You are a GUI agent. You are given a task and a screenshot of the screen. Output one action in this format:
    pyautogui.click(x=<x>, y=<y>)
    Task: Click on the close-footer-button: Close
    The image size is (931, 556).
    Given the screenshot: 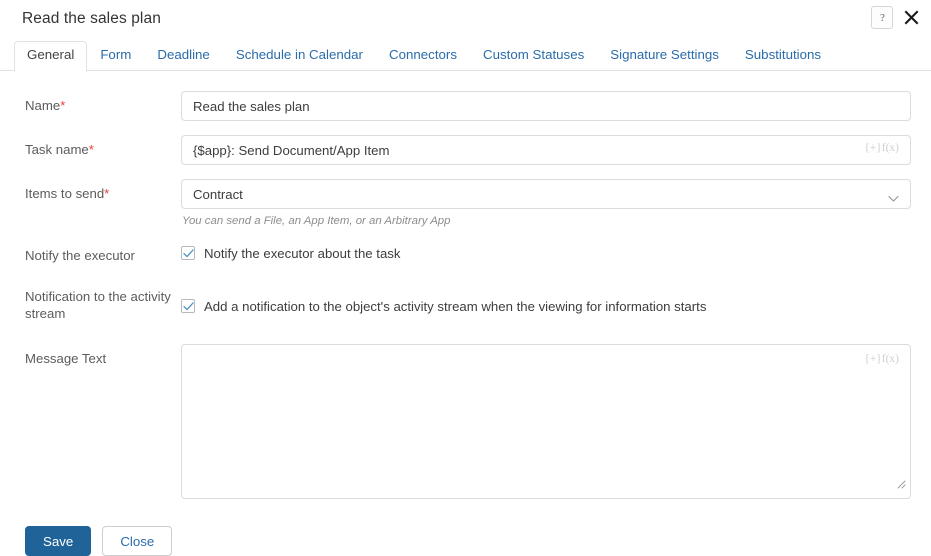 What is the action you would take?
    pyautogui.click(x=137, y=541)
    